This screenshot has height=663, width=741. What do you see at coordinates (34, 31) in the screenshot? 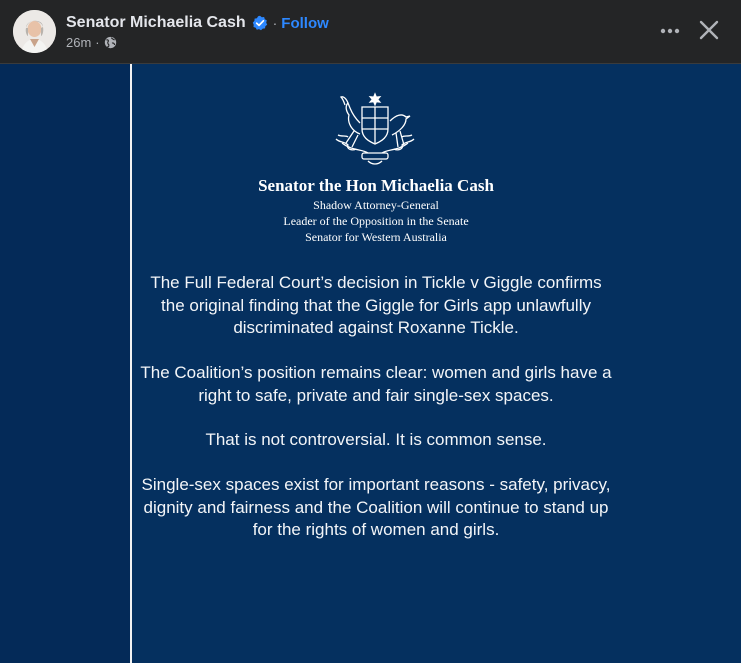
I see `avatar` at bounding box center [34, 31].